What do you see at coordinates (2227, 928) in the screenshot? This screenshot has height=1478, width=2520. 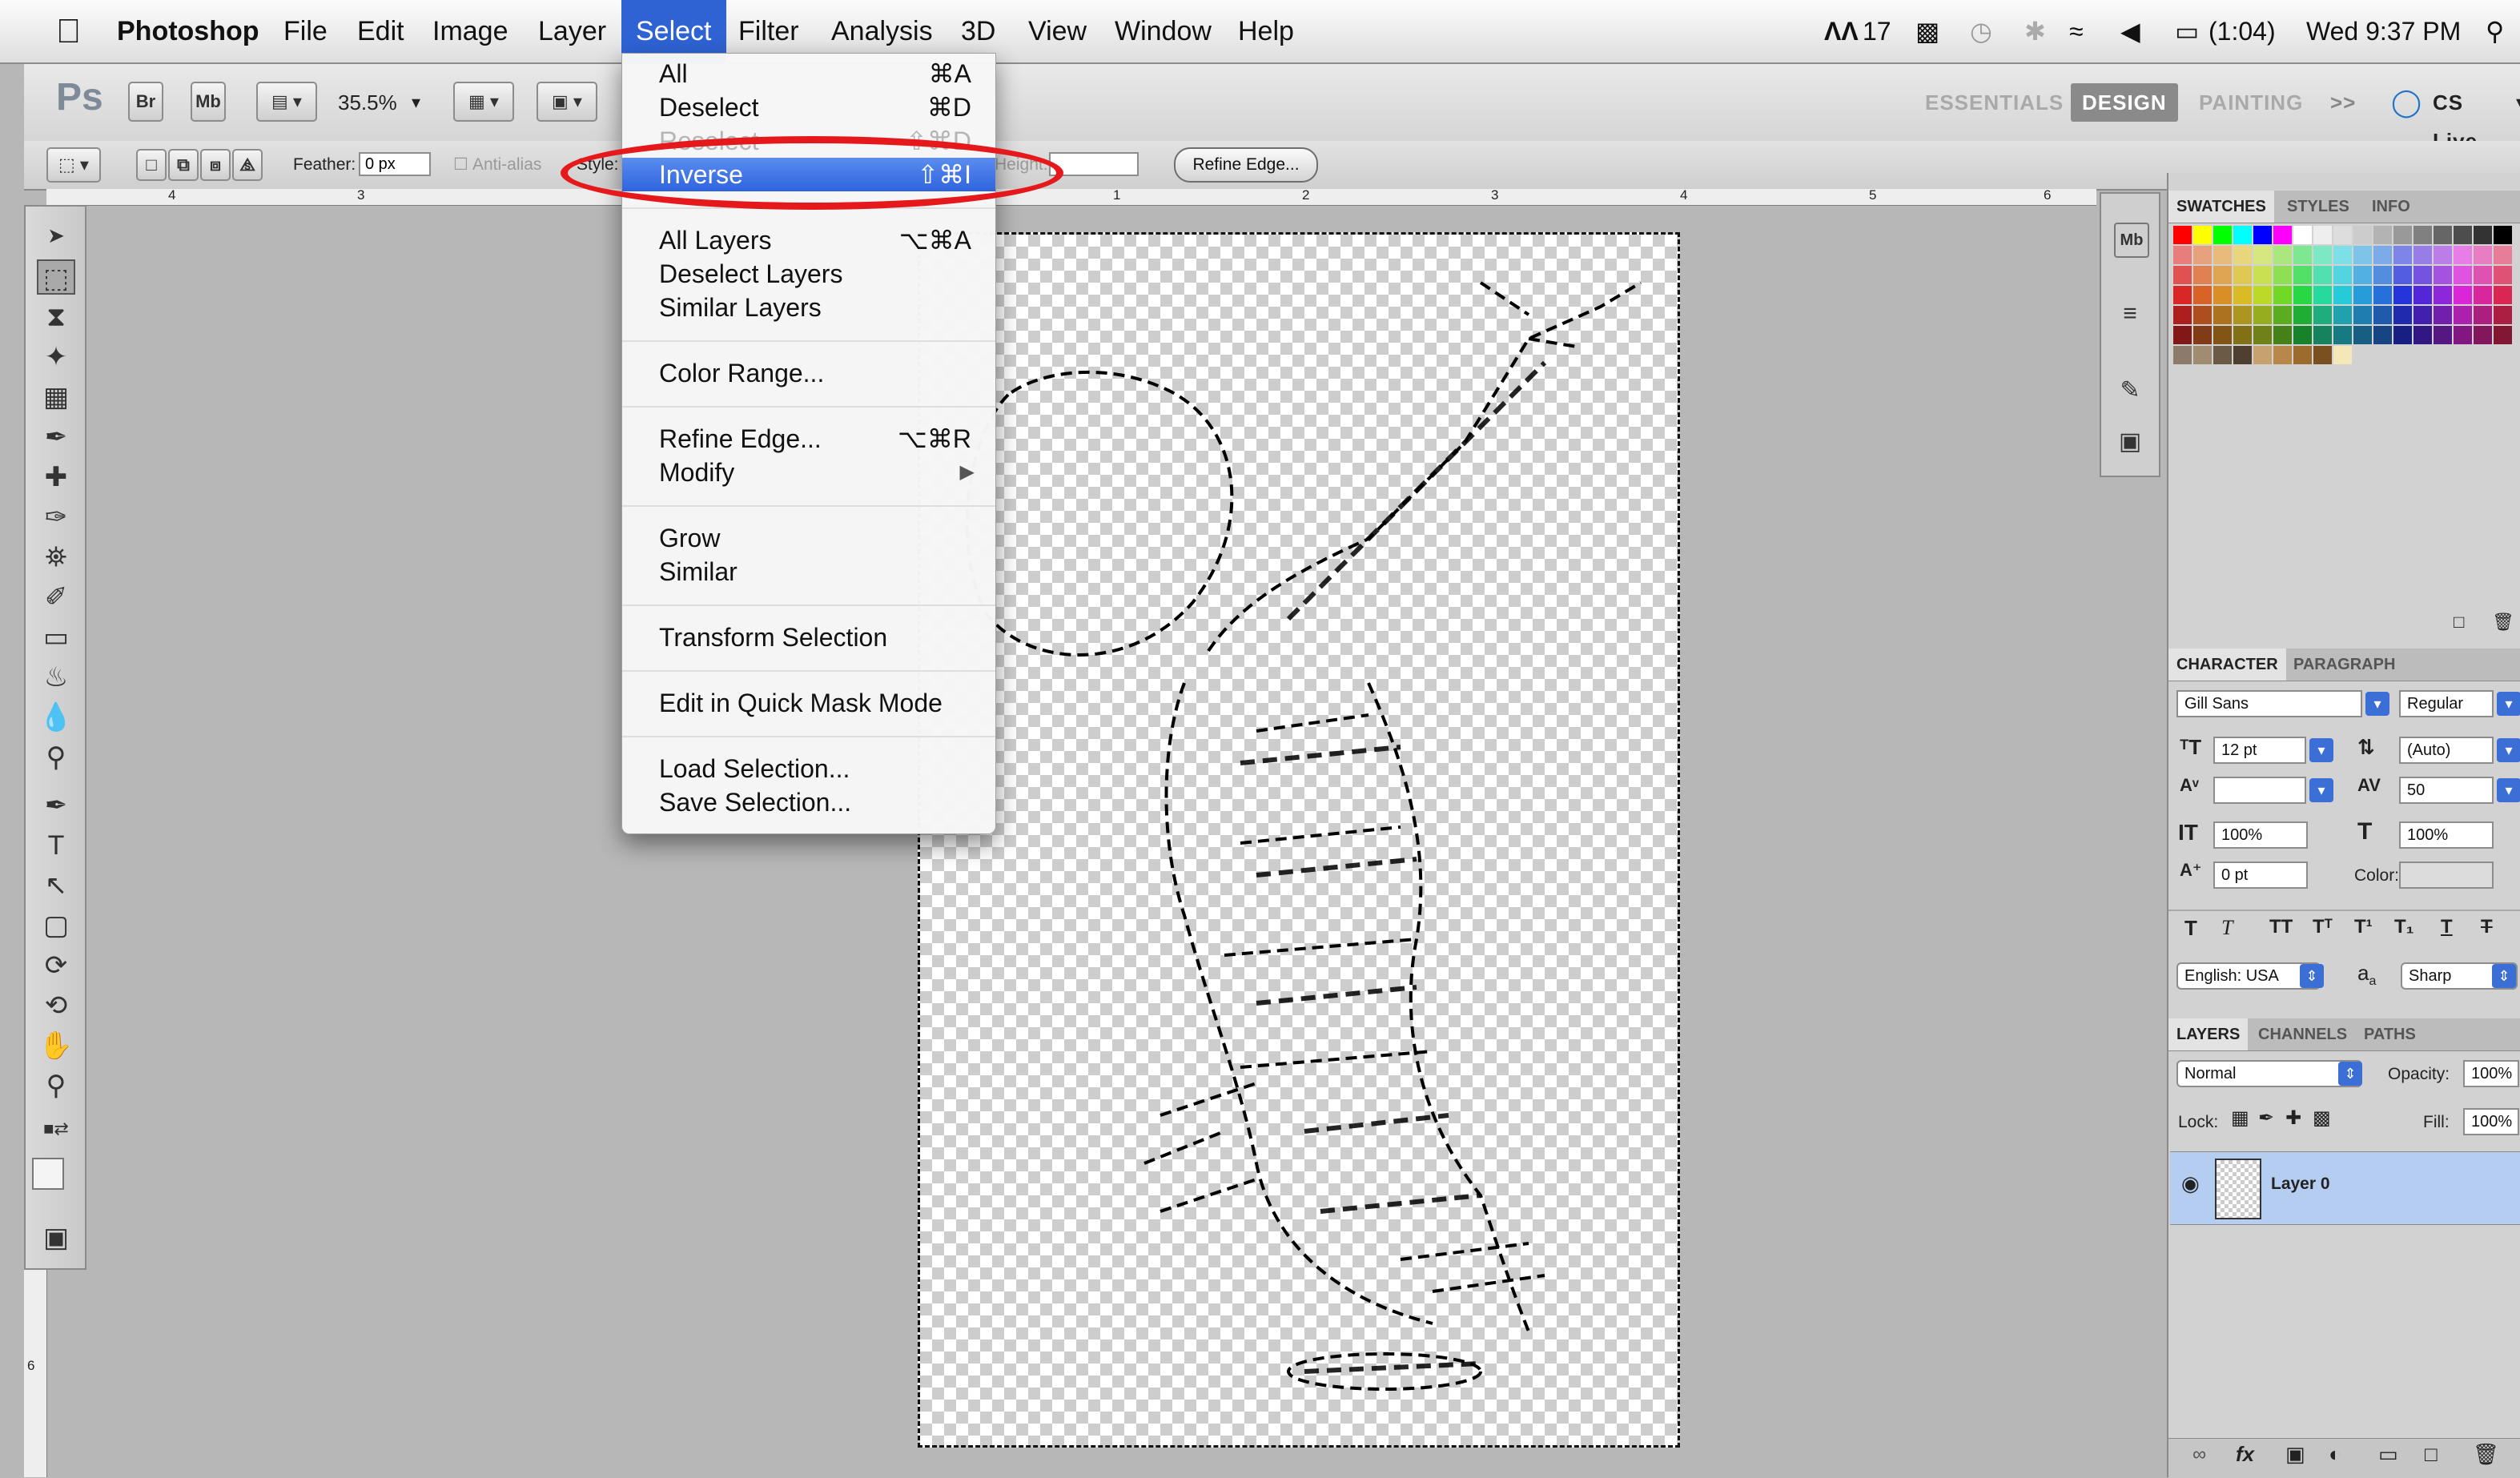 I see `faux-italic-icon: T` at bounding box center [2227, 928].